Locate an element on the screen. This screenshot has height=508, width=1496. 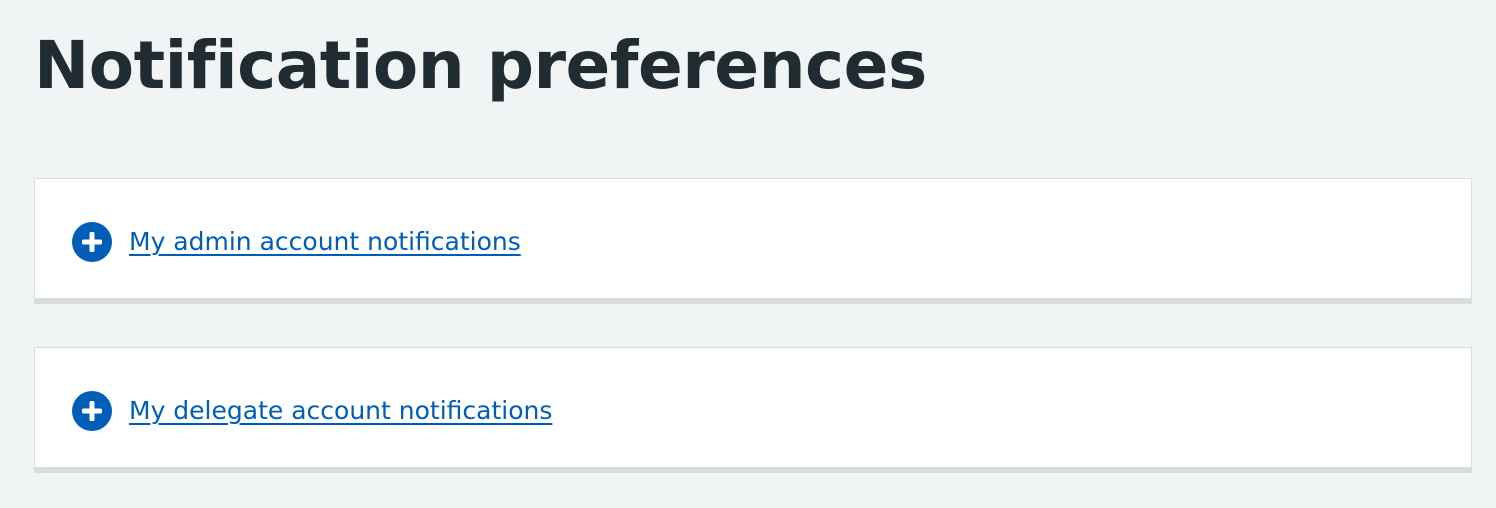
admin-notifications-toggle: My admin account notifications is located at coordinates (296, 242).